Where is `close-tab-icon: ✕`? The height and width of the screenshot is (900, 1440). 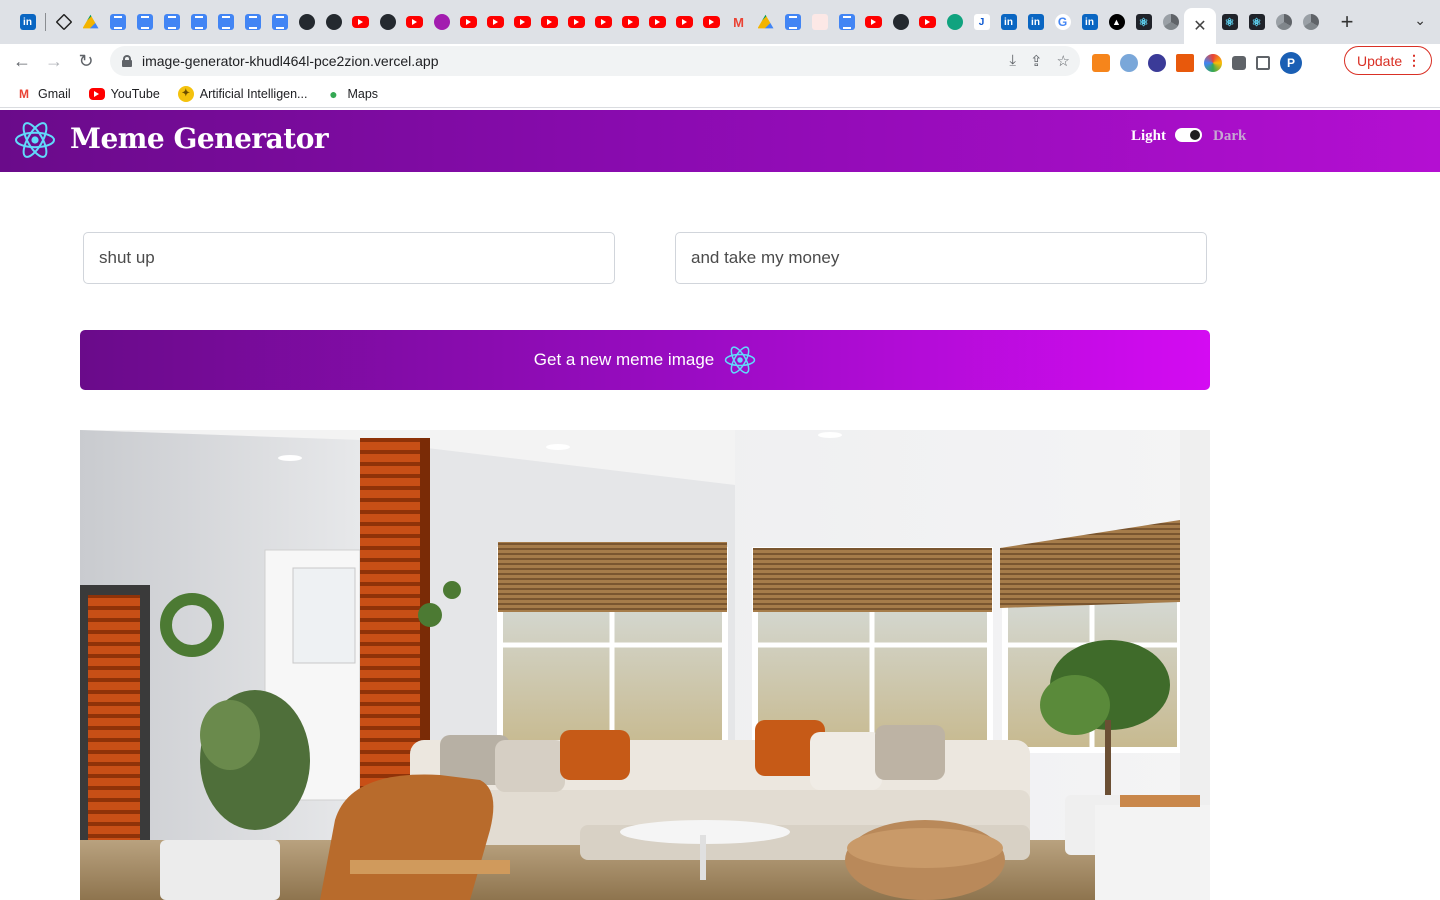
close-tab-icon: ✕ is located at coordinates (1199, 26).